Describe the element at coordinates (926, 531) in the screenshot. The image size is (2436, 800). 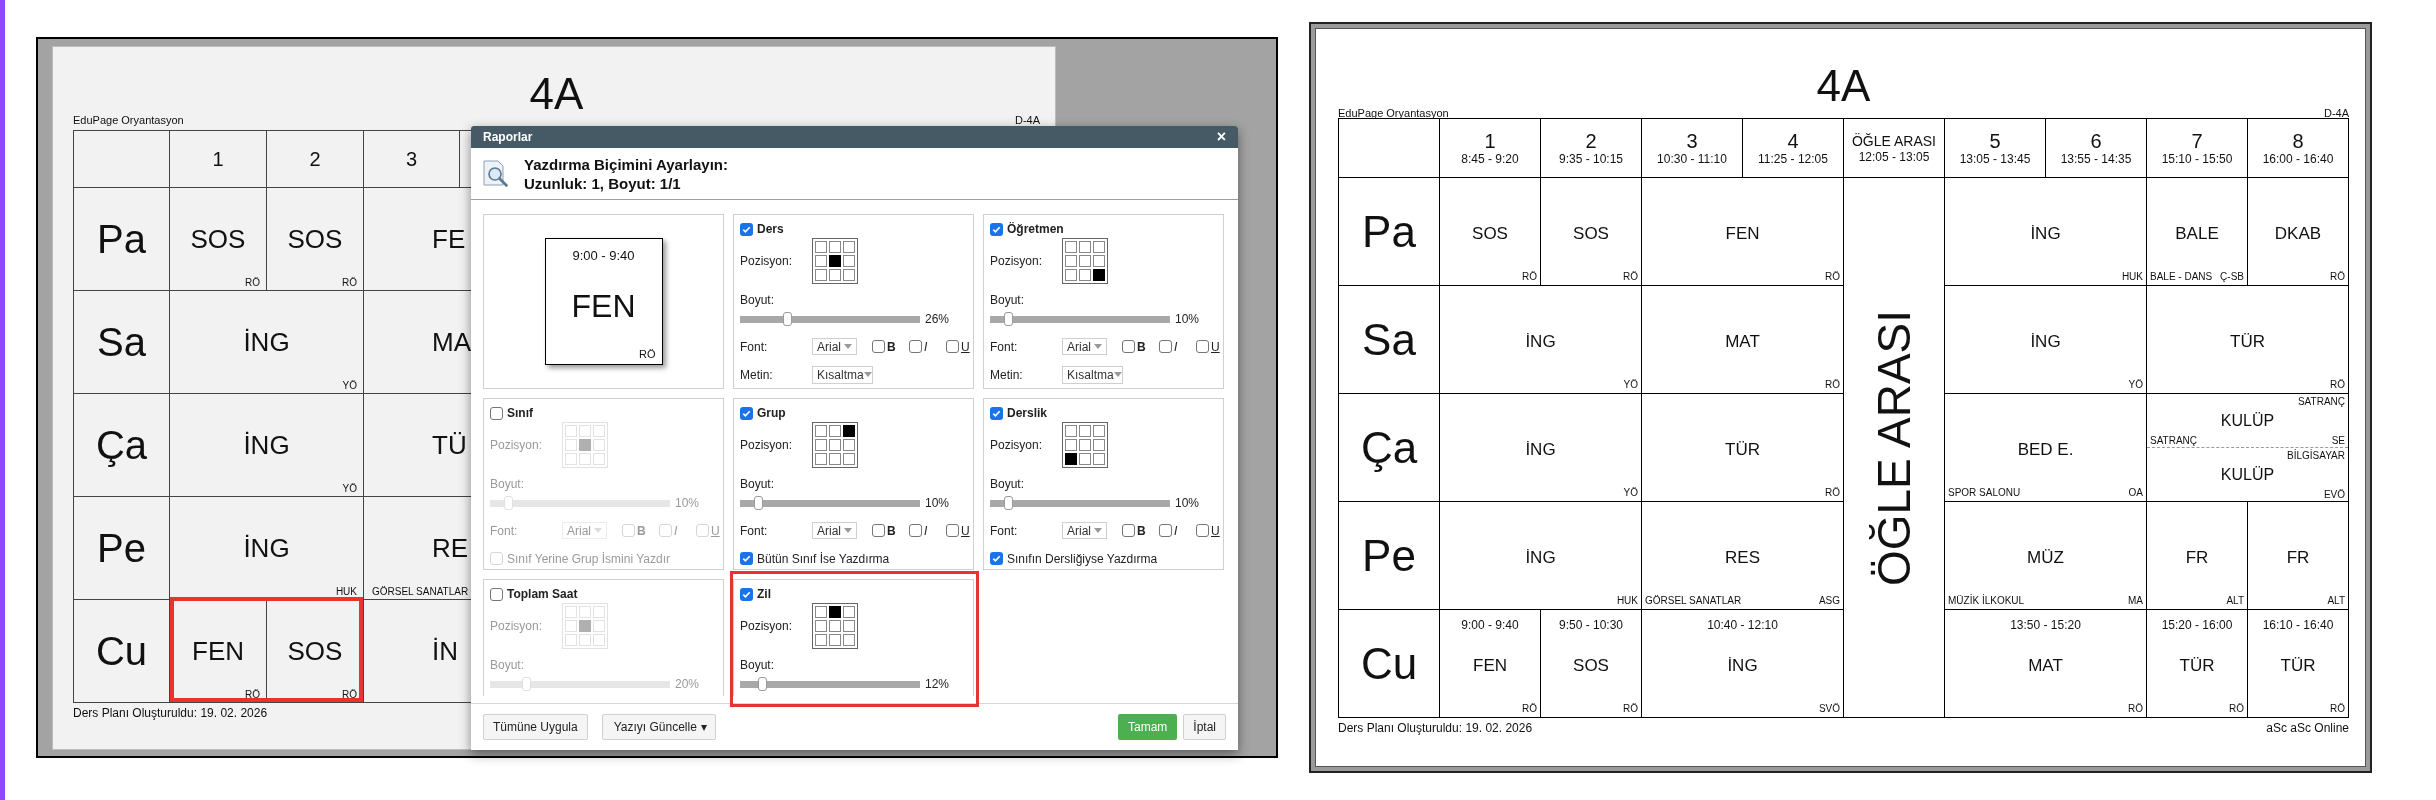
I see `checkbox-label: I` at that location.